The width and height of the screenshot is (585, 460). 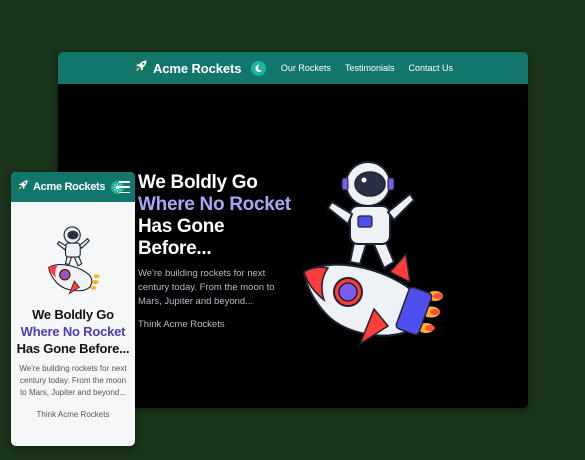 What do you see at coordinates (73, 414) in the screenshot?
I see `mobile-hero-tagline: Think Acme Rockets` at bounding box center [73, 414].